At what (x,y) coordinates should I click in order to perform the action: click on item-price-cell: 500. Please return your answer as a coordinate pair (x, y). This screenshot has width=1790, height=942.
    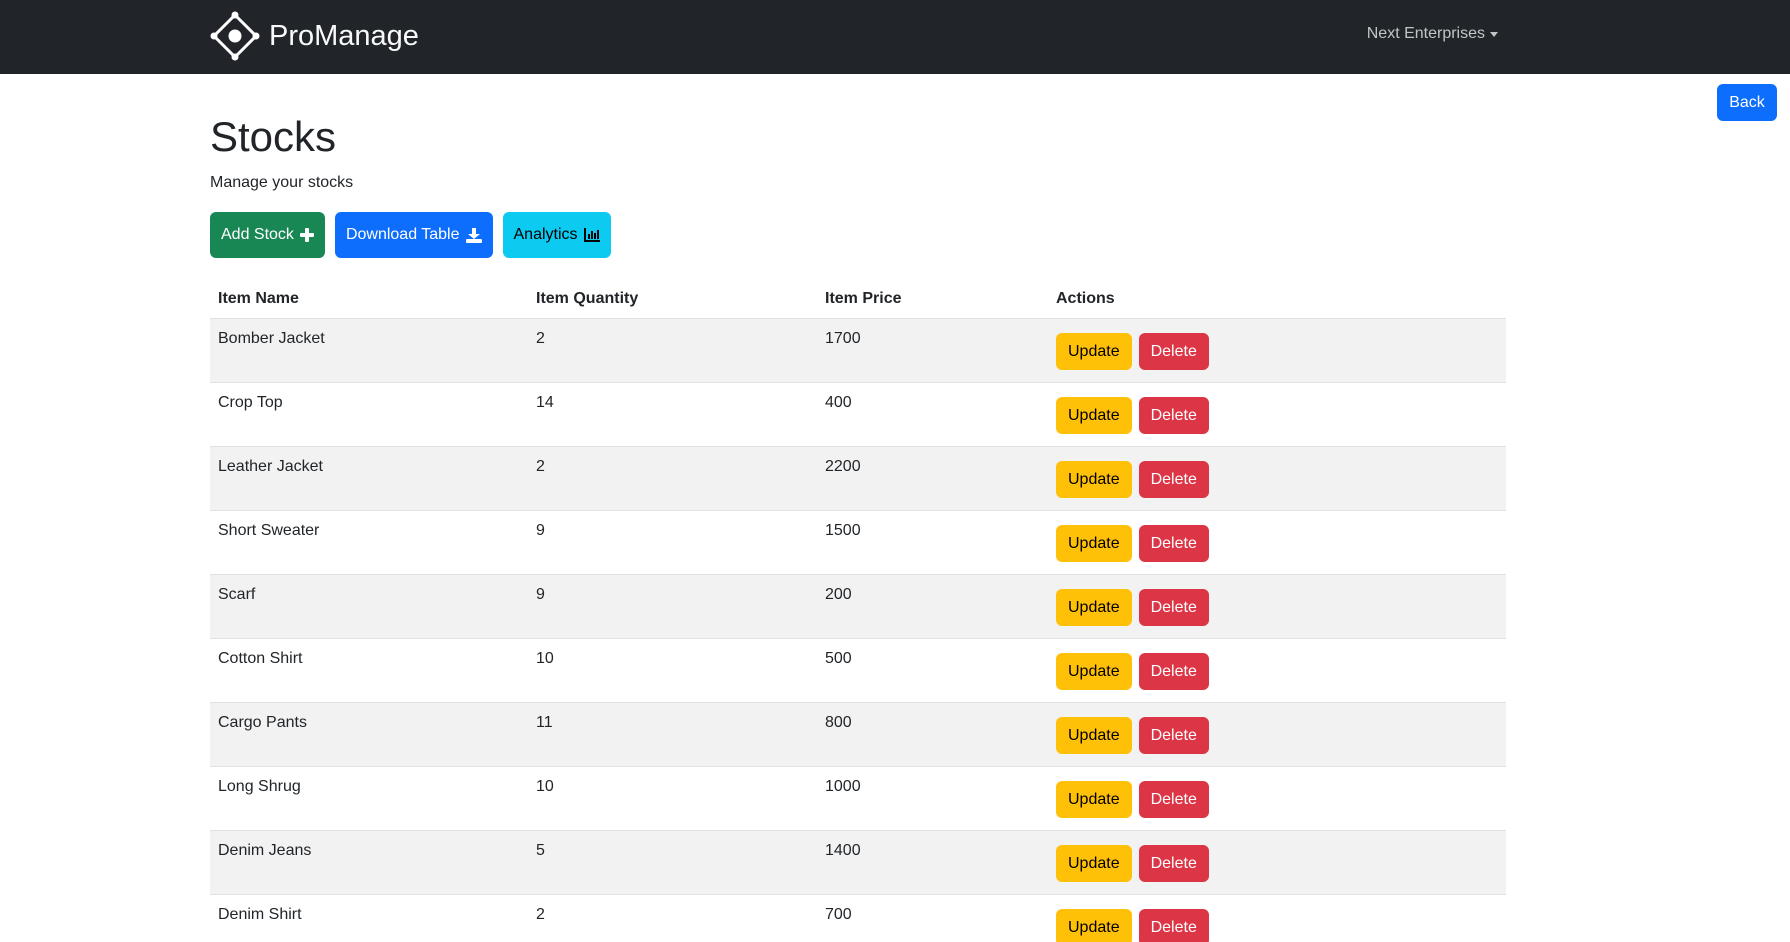
    Looking at the image, I should click on (932, 670).